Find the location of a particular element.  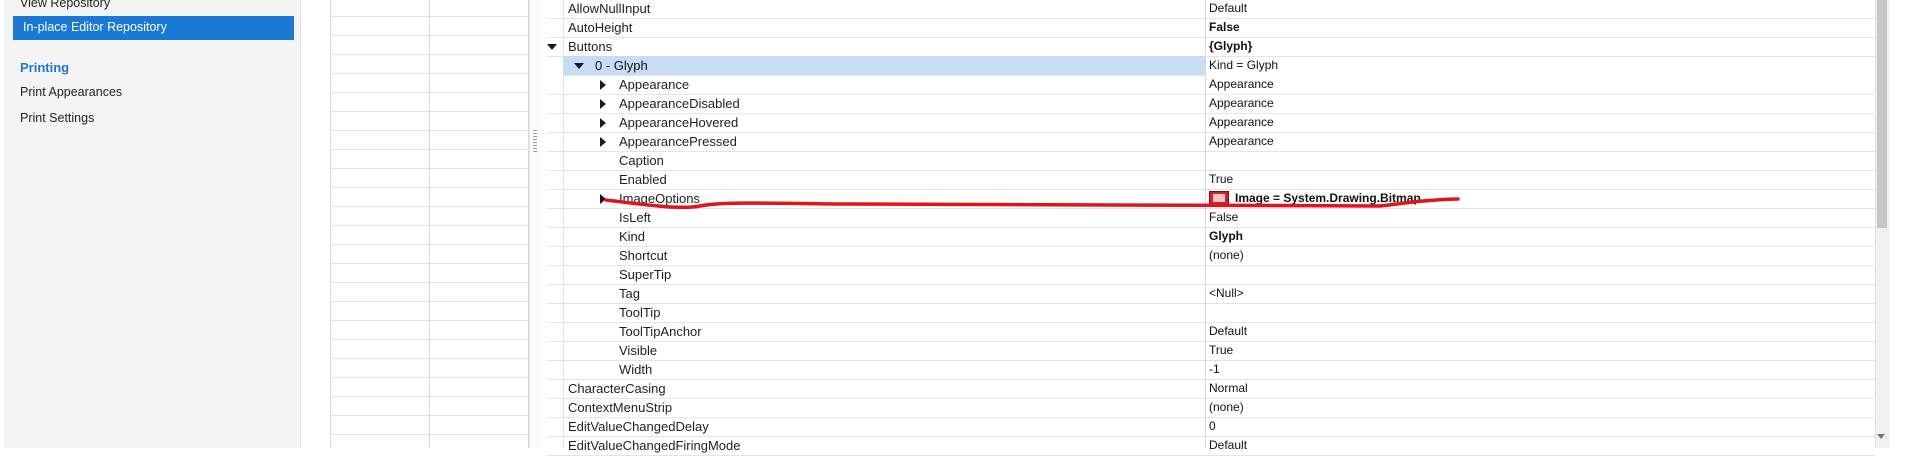

property-row: Width -1 is located at coordinates (1211, 370).